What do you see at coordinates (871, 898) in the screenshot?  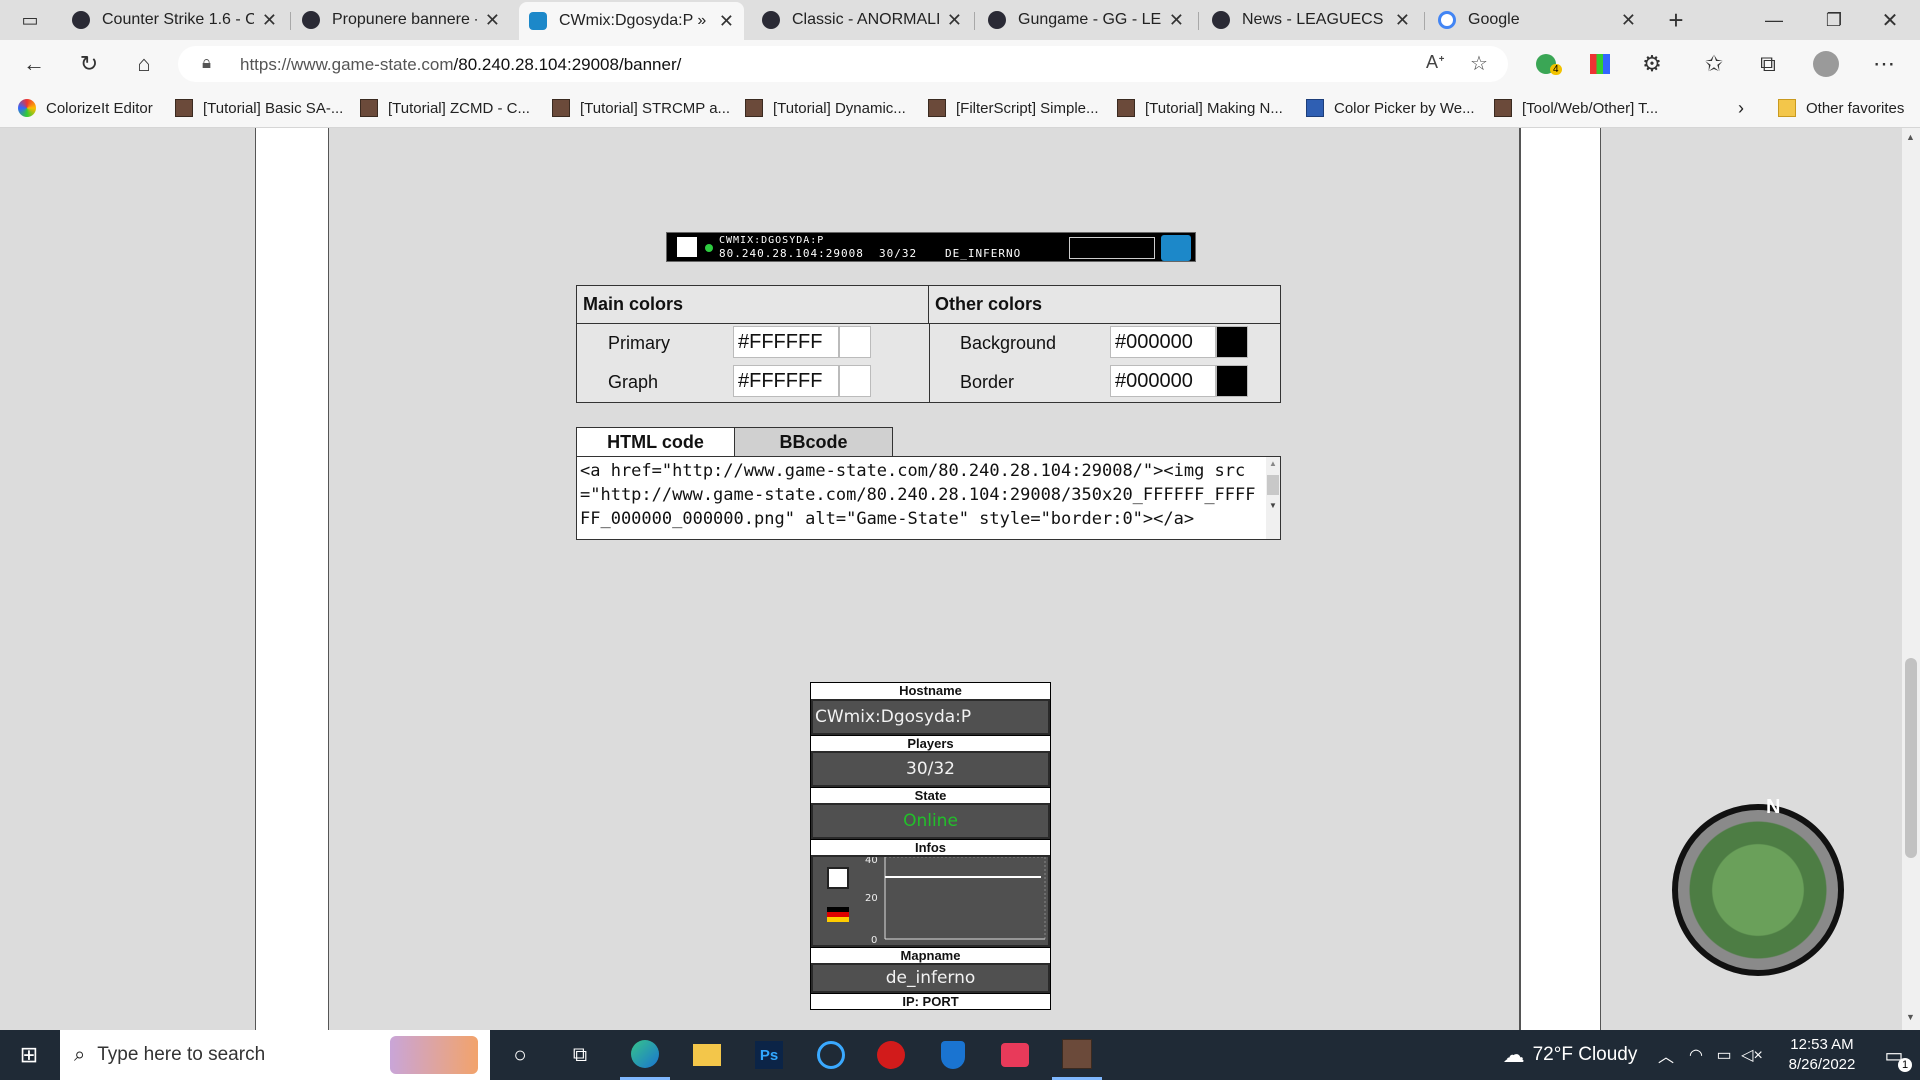 I see `graph-tick-label: 20` at bounding box center [871, 898].